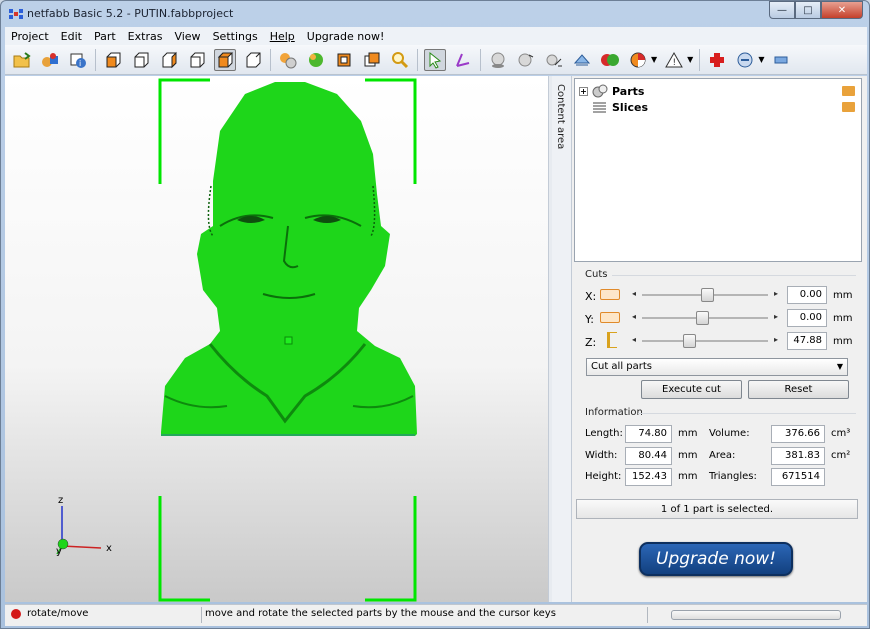 The height and width of the screenshot is (629, 870). I want to click on area-label: Area:, so click(722, 455).